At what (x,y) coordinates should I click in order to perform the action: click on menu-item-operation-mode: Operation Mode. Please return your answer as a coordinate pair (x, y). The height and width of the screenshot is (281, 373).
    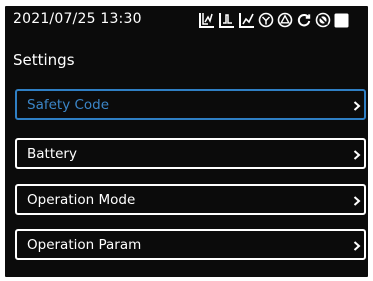
    Looking at the image, I should click on (190, 199).